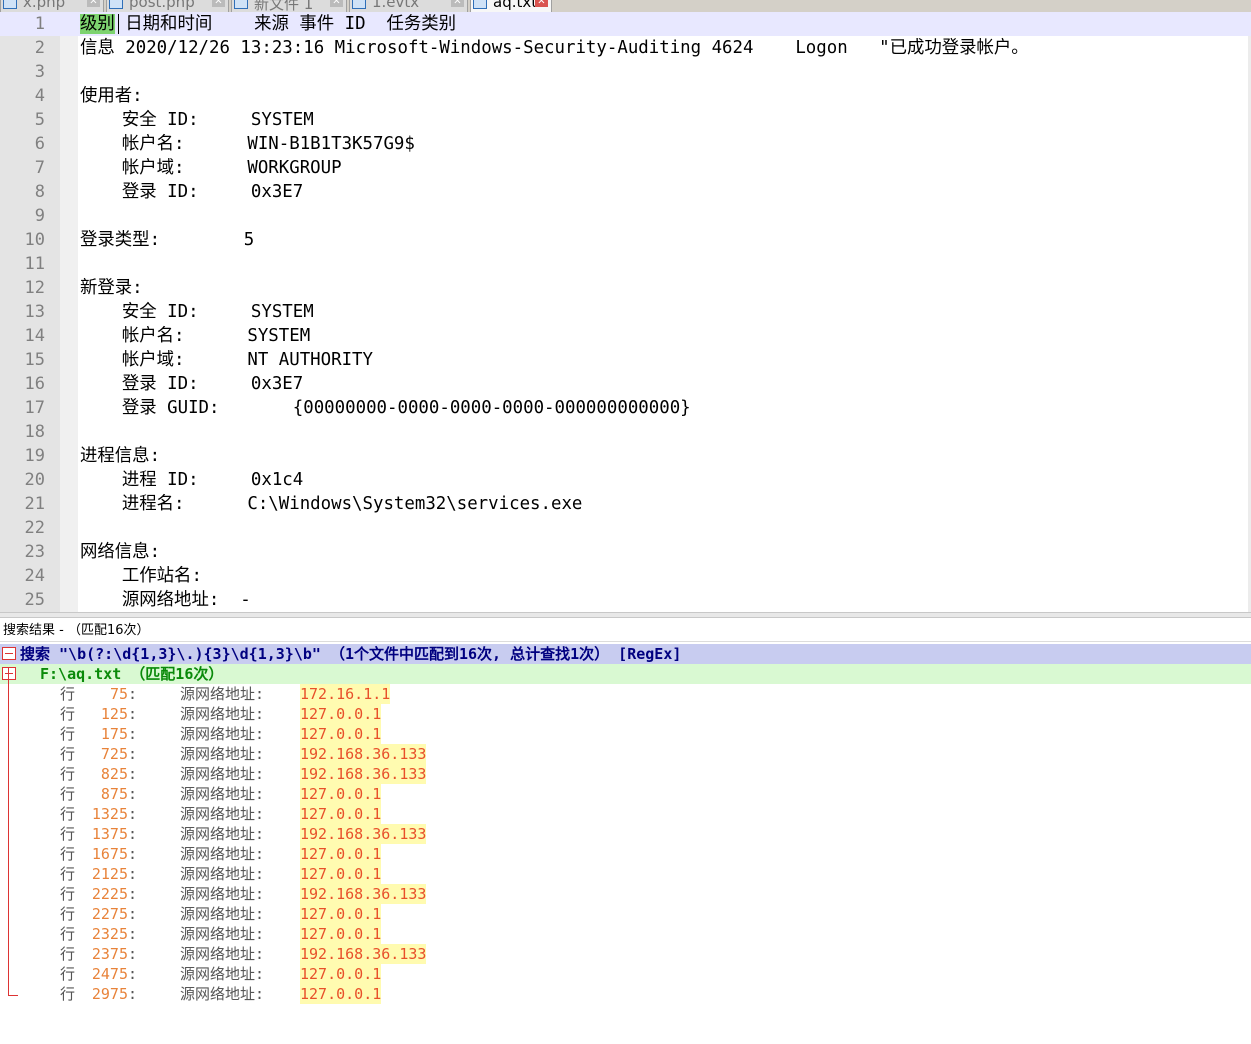 The width and height of the screenshot is (1251, 1044). What do you see at coordinates (625, 694) in the screenshot?
I see `search-result-row: 行 75: 源网络地址: 172.16.1.1` at bounding box center [625, 694].